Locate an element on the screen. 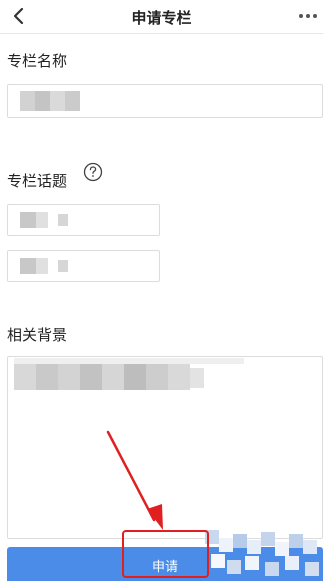  annotation-highlight-box is located at coordinates (165, 554).